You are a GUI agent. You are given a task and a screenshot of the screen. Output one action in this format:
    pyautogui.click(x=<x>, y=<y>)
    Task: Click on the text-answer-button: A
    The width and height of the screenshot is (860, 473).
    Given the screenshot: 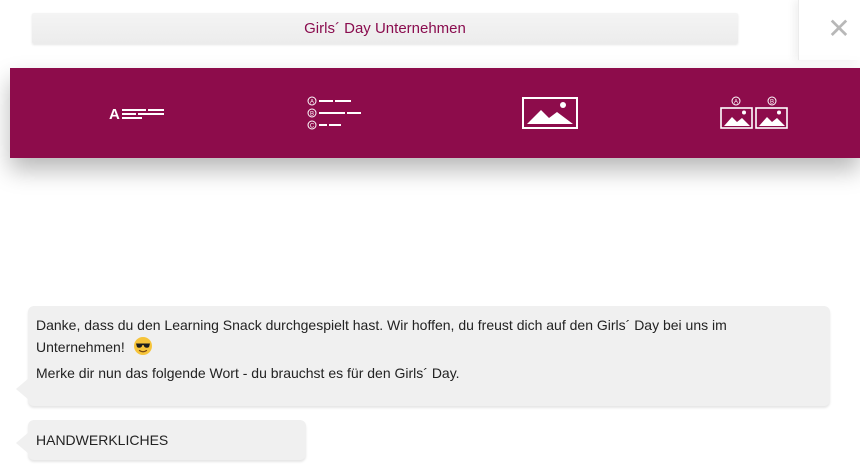 What is the action you would take?
    pyautogui.click(x=146, y=113)
    